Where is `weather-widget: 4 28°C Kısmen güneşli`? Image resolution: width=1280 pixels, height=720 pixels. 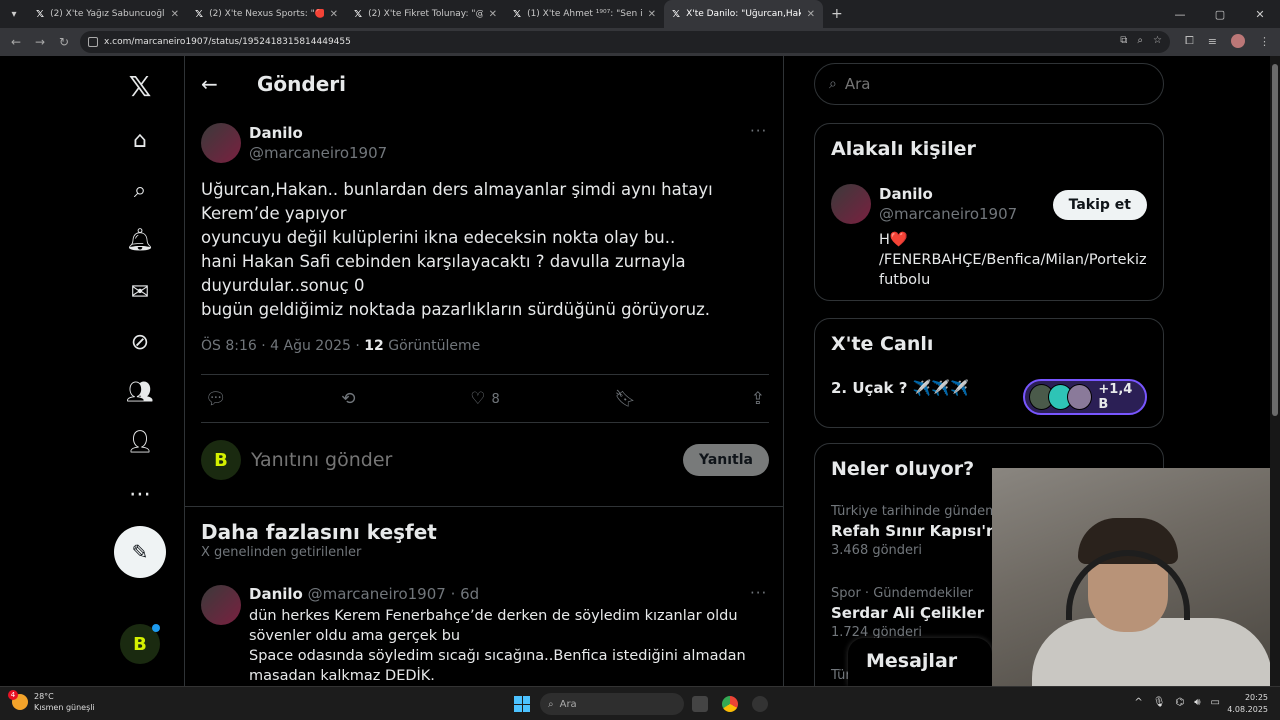
weather-widget: 4 28°C Kısmen güneşli is located at coordinates (51, 701).